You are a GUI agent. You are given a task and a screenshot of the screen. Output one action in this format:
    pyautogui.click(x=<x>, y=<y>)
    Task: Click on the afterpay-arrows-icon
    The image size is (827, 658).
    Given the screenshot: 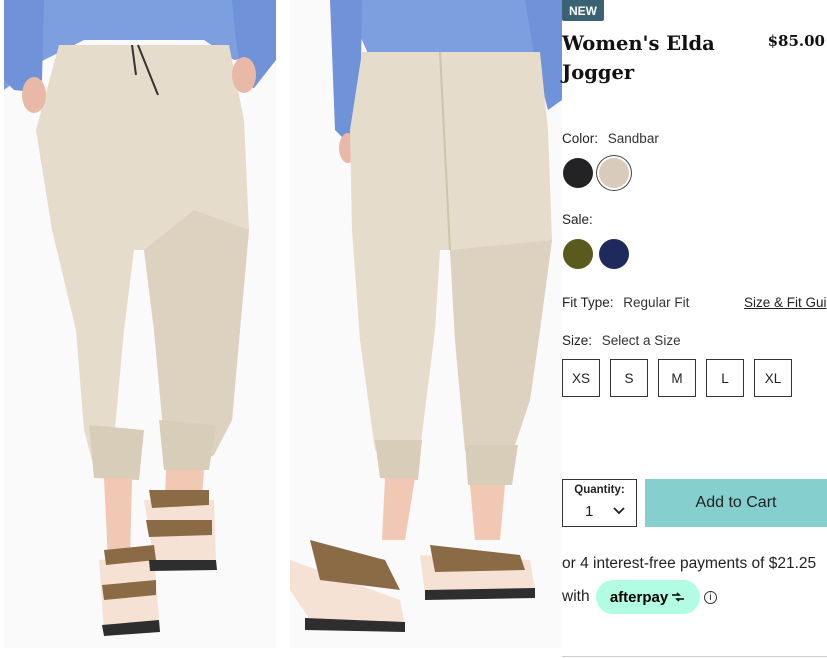 What is the action you would take?
    pyautogui.click(x=678, y=597)
    